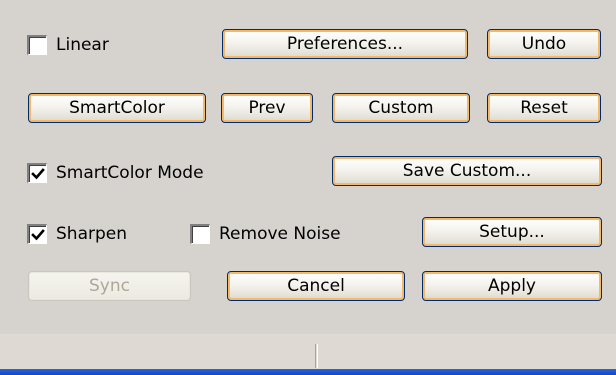 The height and width of the screenshot is (375, 616). I want to click on smartcolor-mode-checkbox: SmartColor Mode, so click(115, 173).